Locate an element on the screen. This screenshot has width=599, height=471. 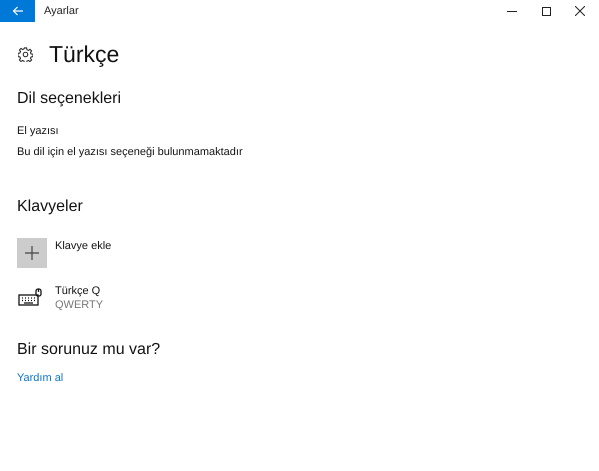
handwriting-label: El yazısı is located at coordinates (38, 131).